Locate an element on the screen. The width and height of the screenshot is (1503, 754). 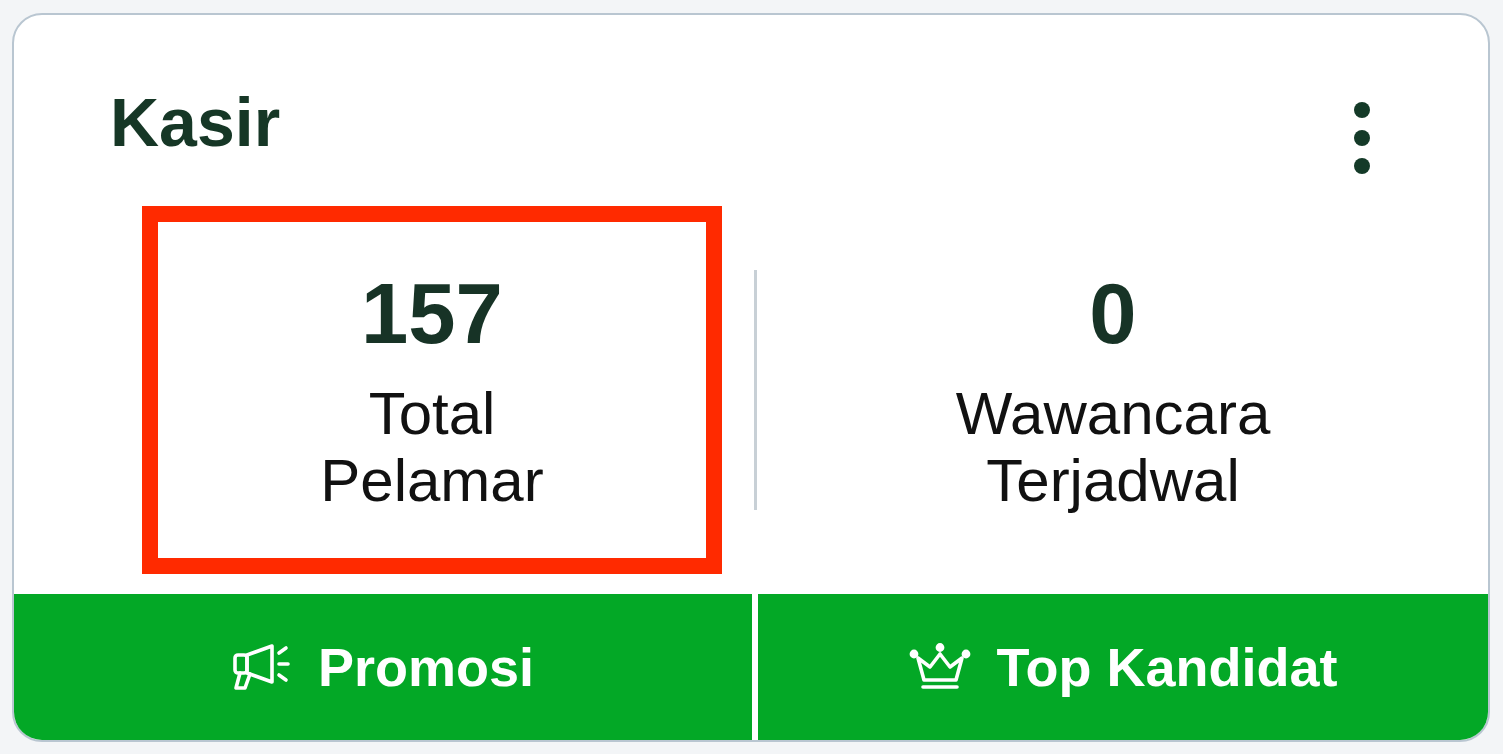
stat-label: Total Pelamar is located at coordinates (432, 447).